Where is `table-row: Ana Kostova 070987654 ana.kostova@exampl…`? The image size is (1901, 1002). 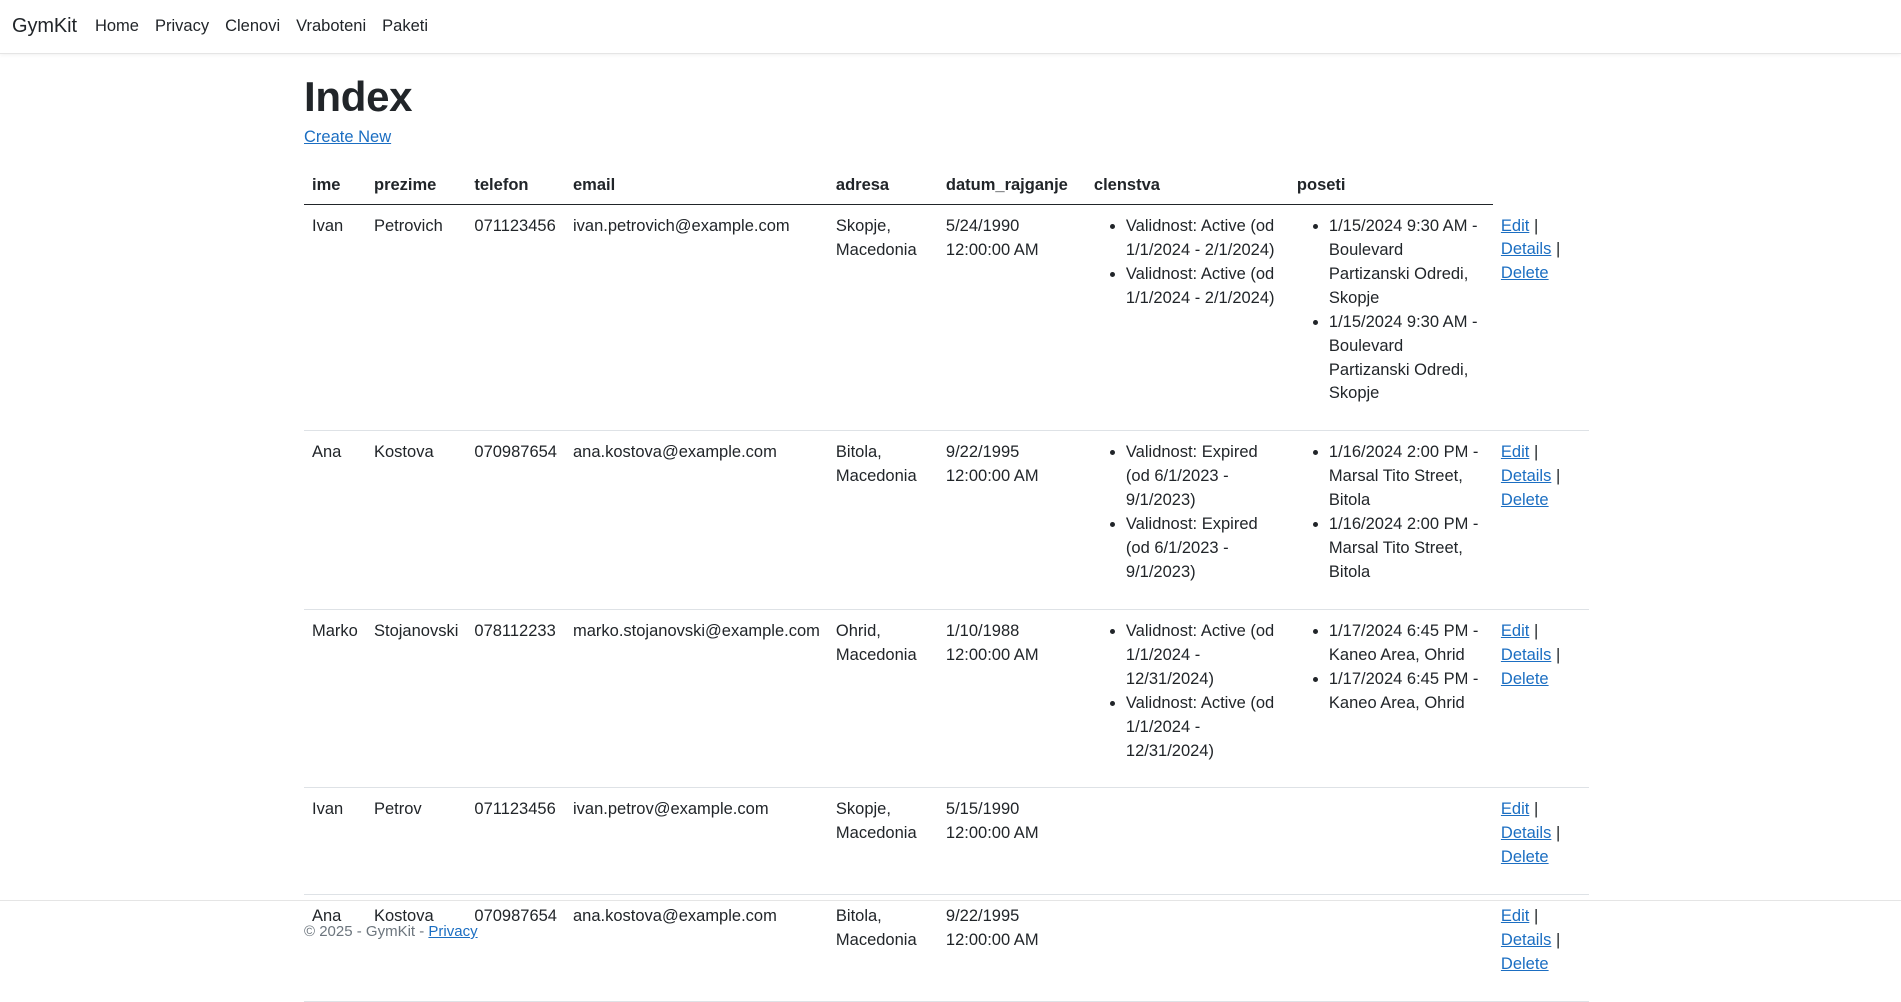
table-row: Ana Kostova 070987654 ana.kostova@exampl… is located at coordinates (946, 520).